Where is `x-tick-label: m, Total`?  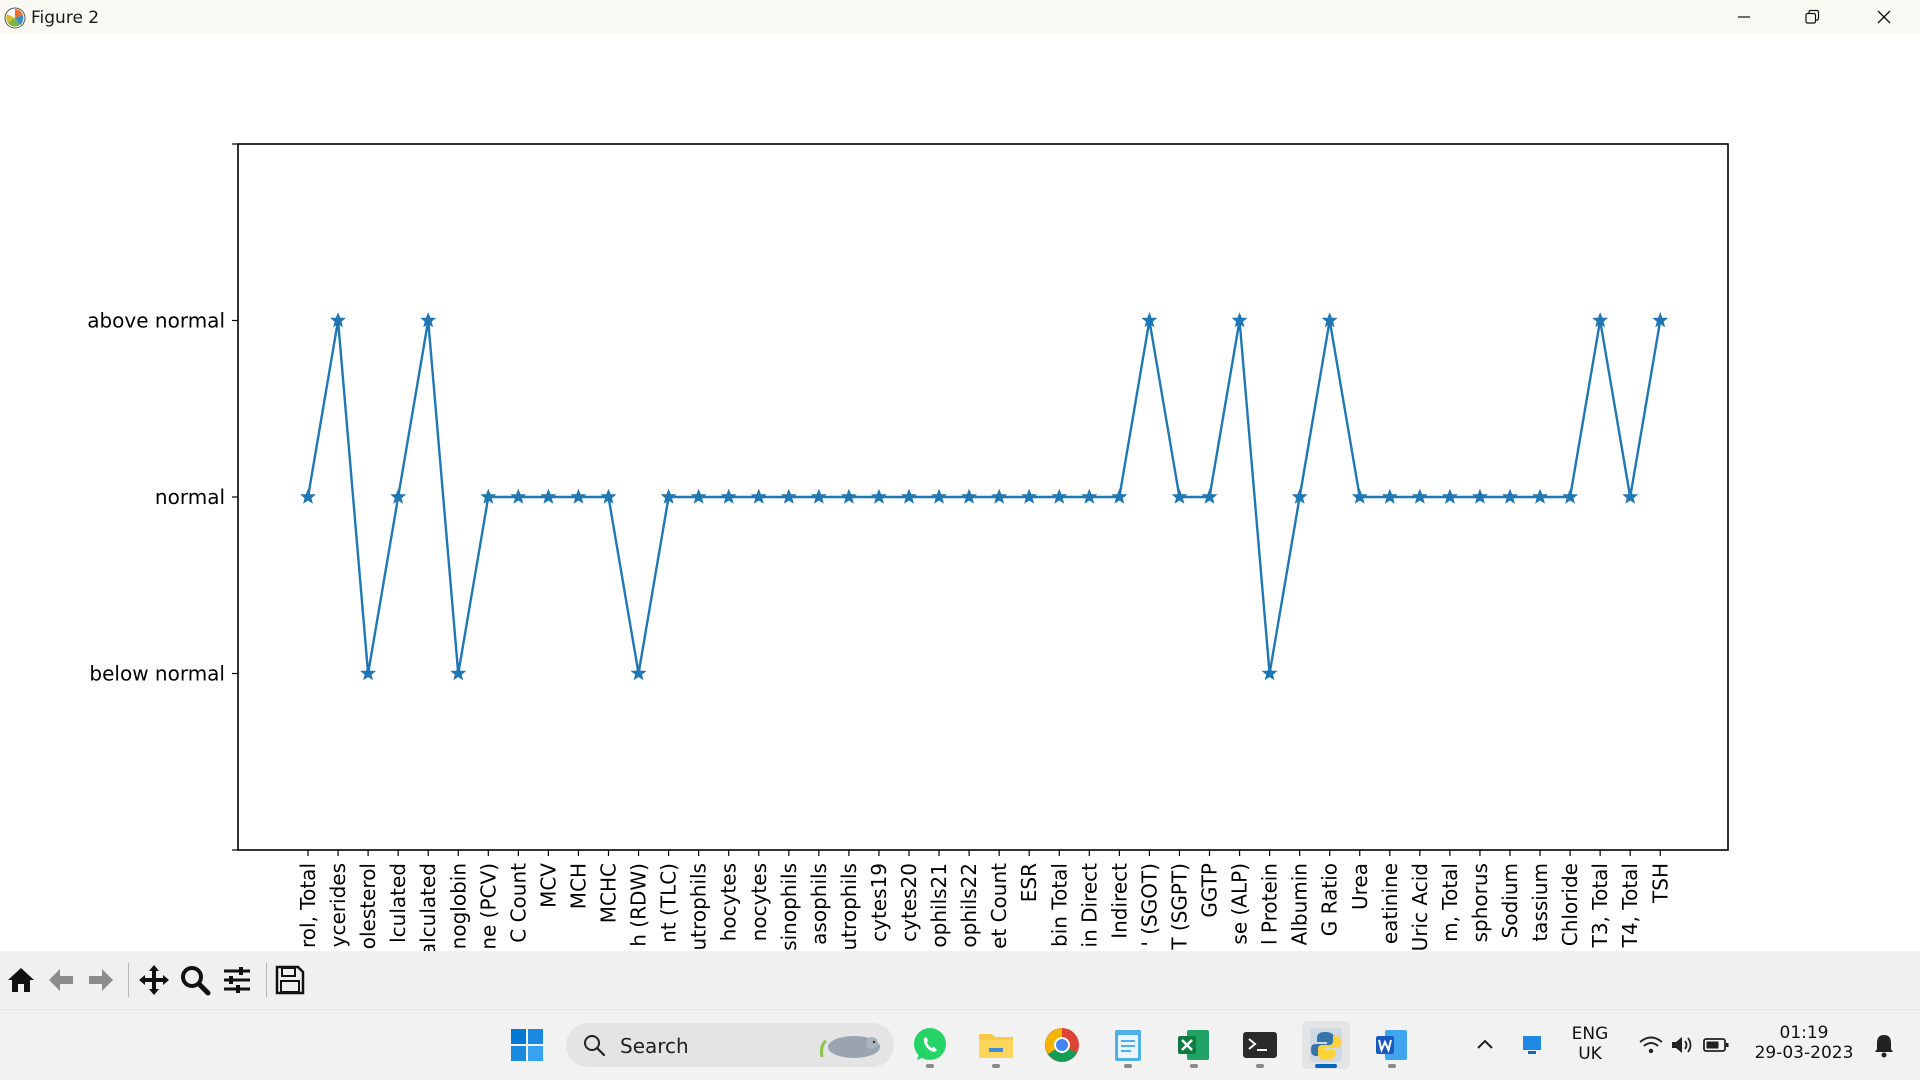
x-tick-label: m, Total is located at coordinates (1450, 902).